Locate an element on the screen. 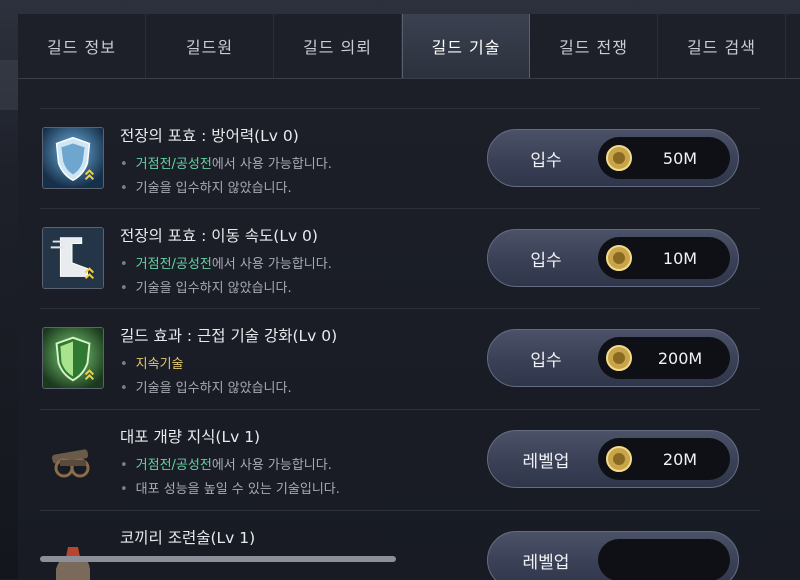 Image resolution: width=800 pixels, height=580 pixels. price-box: 20M is located at coordinates (664, 459).